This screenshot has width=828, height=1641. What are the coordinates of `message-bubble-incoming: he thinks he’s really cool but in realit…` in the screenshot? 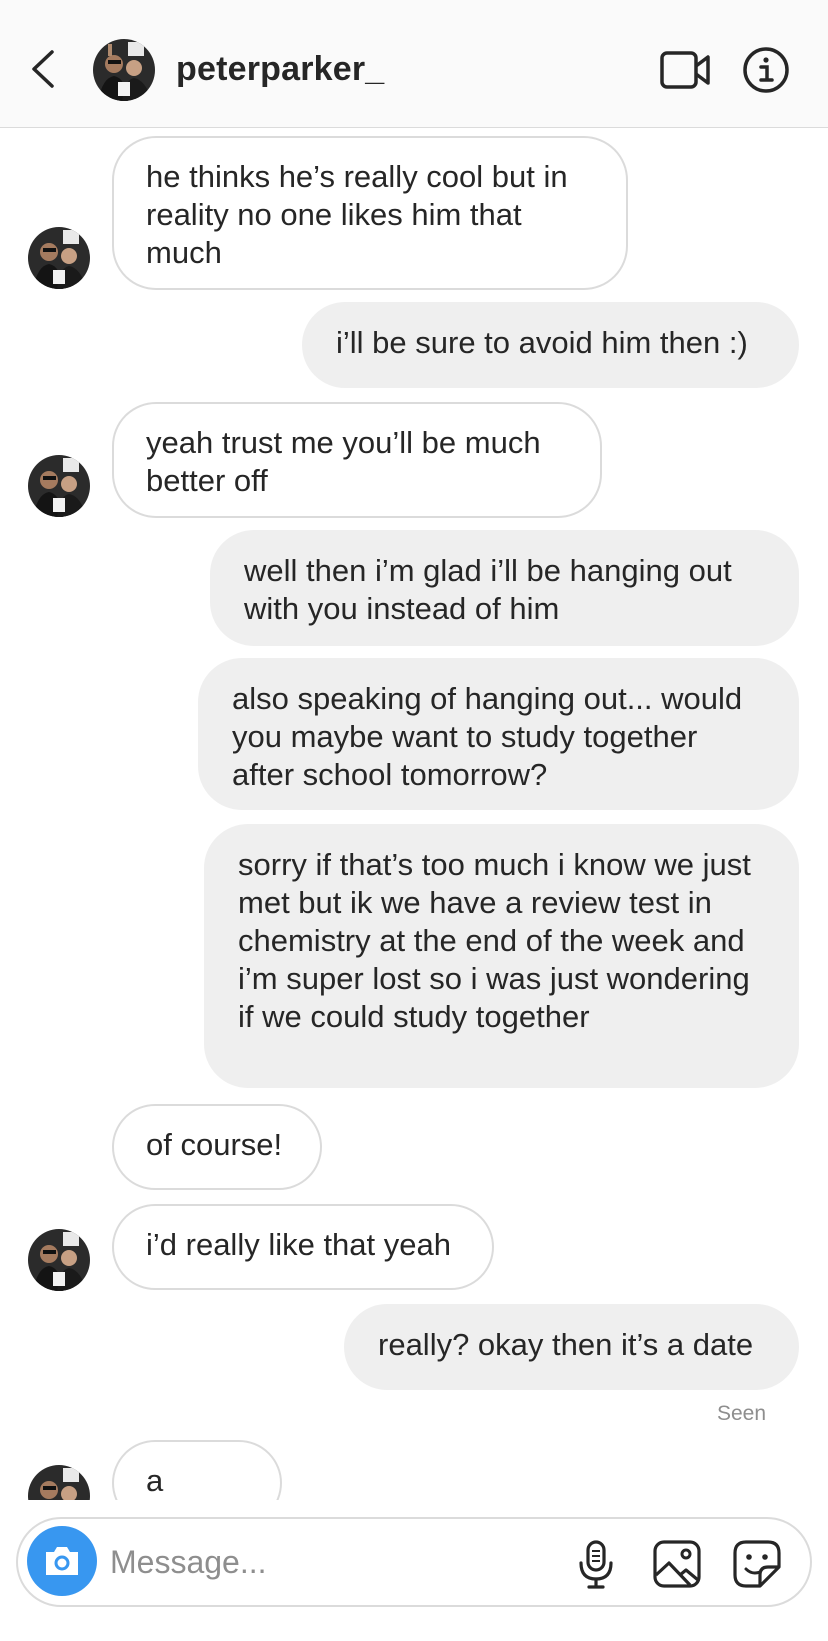 It's located at (370, 213).